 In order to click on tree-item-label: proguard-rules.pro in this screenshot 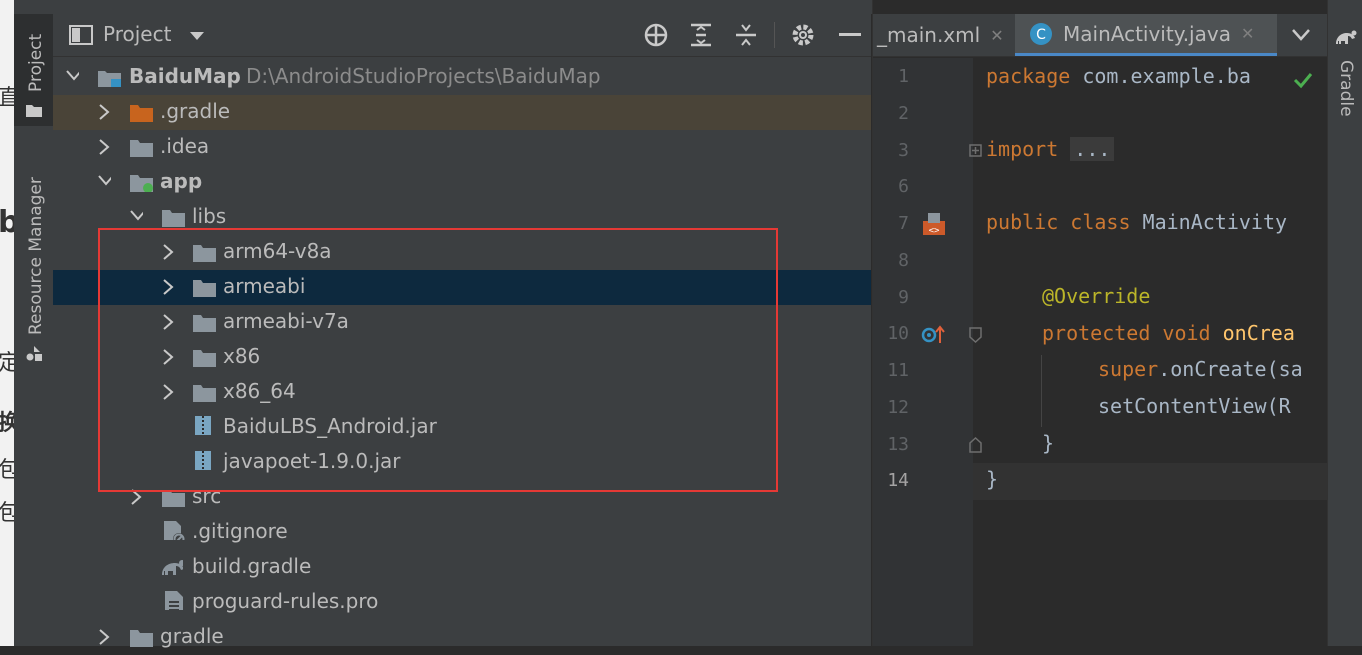, I will do `click(285, 601)`.